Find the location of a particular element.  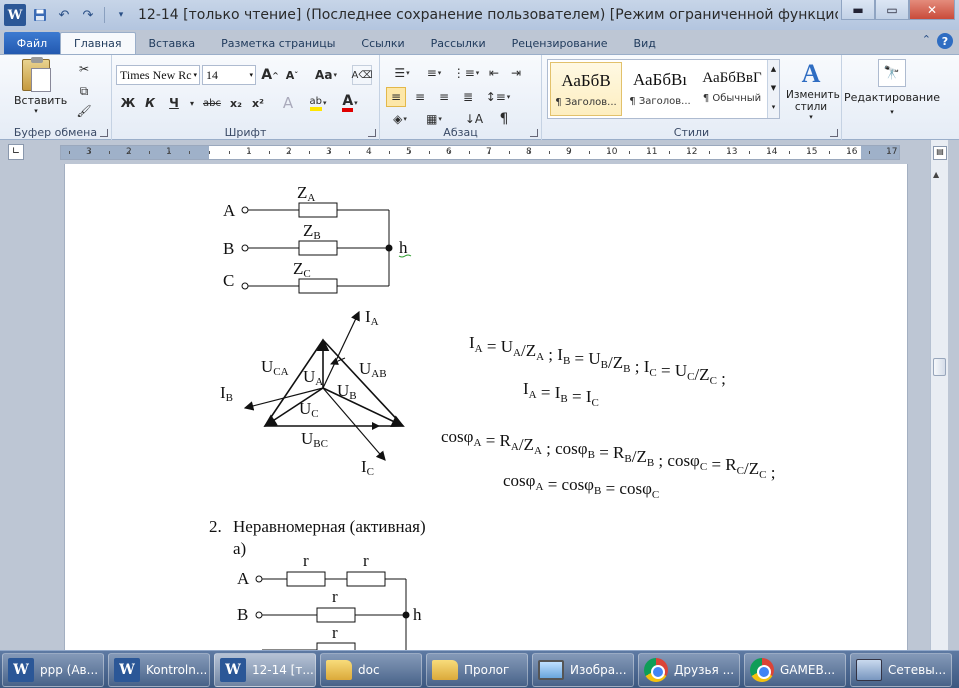

copy-icon: ⧉ is located at coordinates (84, 91).